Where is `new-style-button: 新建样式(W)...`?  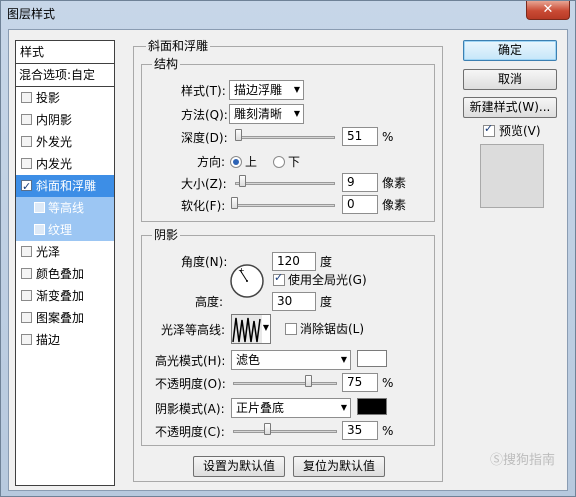
new-style-button: 新建样式(W)... is located at coordinates (510, 107).